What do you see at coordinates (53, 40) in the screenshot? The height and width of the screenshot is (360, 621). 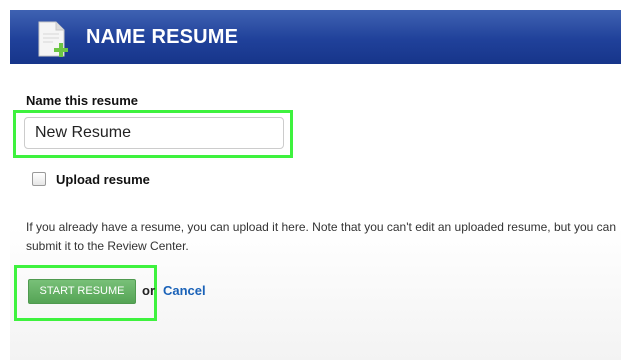 I see `new-document-icon` at bounding box center [53, 40].